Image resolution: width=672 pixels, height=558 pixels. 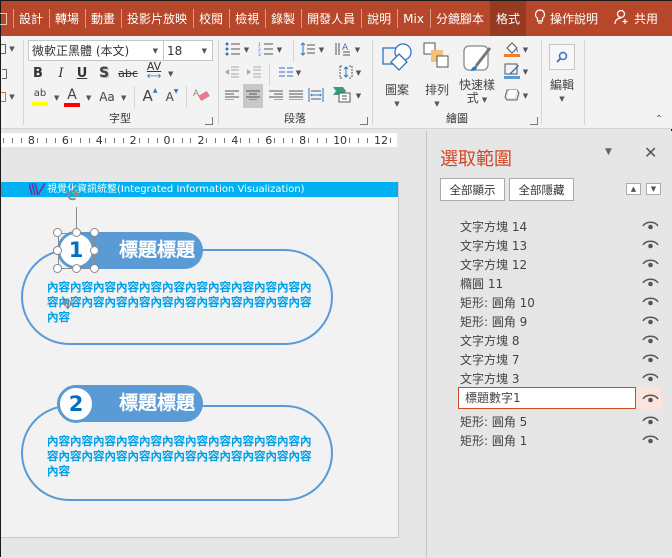 I want to click on selection-list-item: 文字方塊 7, so click(x=549, y=358).